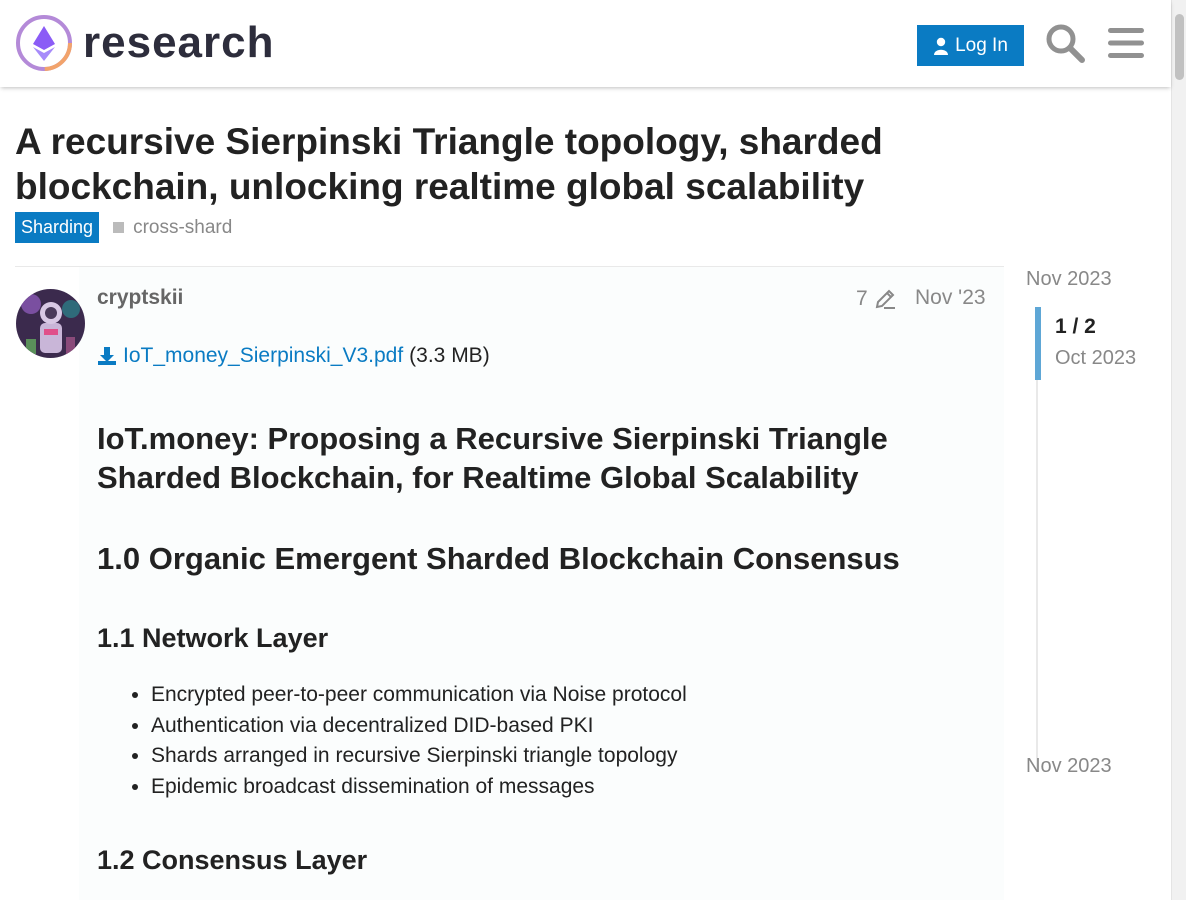 The height and width of the screenshot is (900, 1186). I want to click on site-logo: research, so click(144, 43).